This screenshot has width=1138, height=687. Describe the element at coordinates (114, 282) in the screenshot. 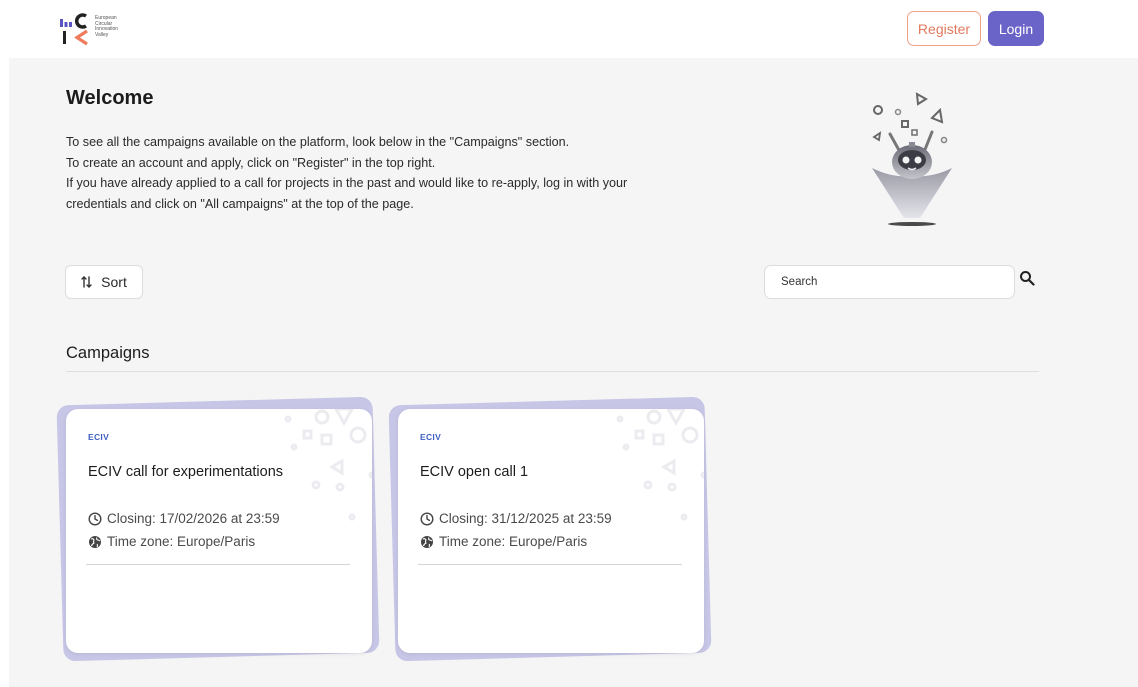

I see `sort-label: Sort` at that location.